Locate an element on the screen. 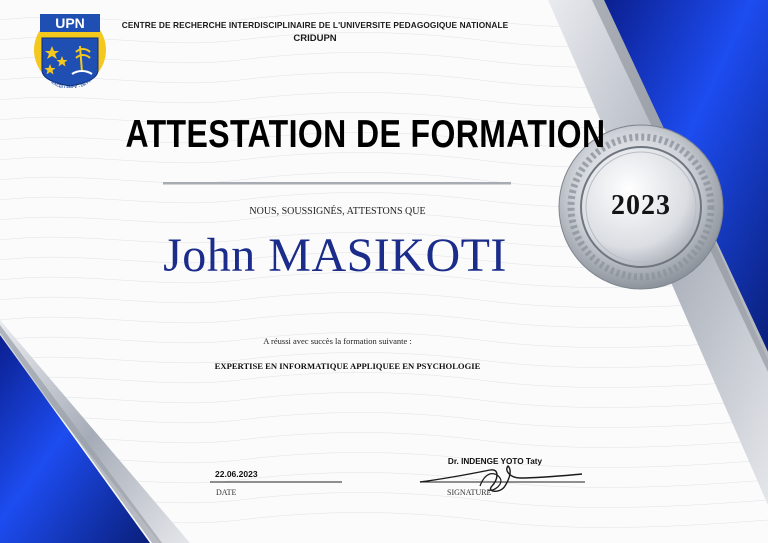 The image size is (768, 543). title-underline is located at coordinates (337, 183).